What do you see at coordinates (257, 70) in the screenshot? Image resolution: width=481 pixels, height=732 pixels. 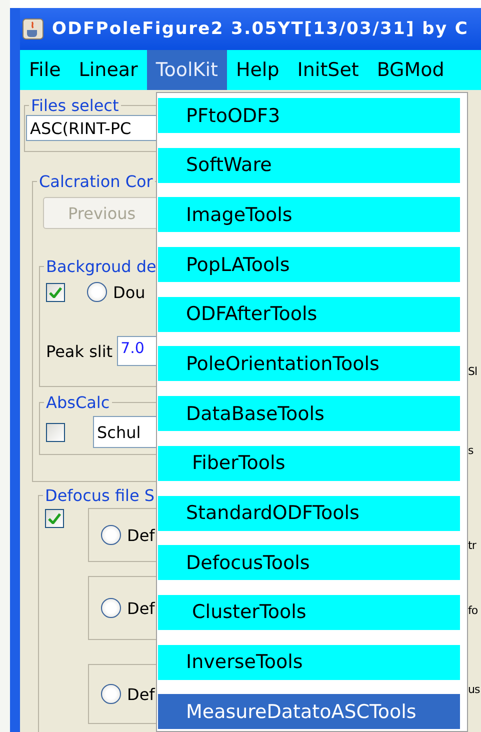 I see `menu-item: Help` at bounding box center [257, 70].